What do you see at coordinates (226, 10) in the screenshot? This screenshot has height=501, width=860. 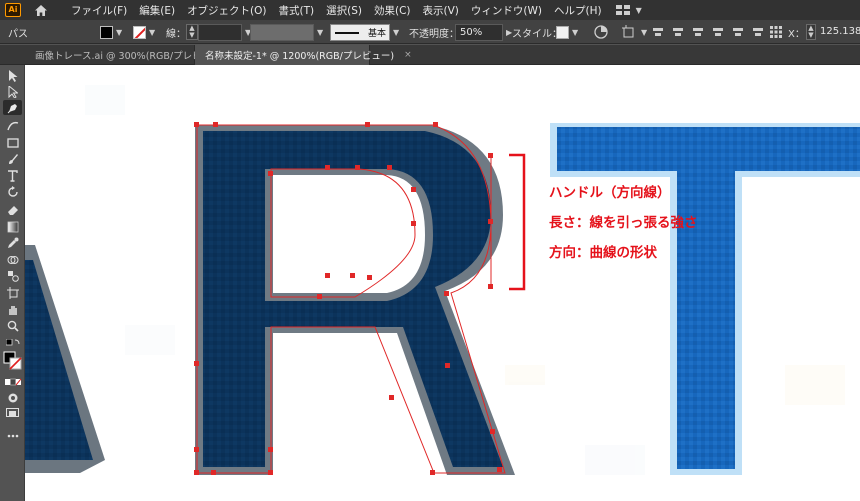 I see `menu-object: オブジェクト(O)` at bounding box center [226, 10].